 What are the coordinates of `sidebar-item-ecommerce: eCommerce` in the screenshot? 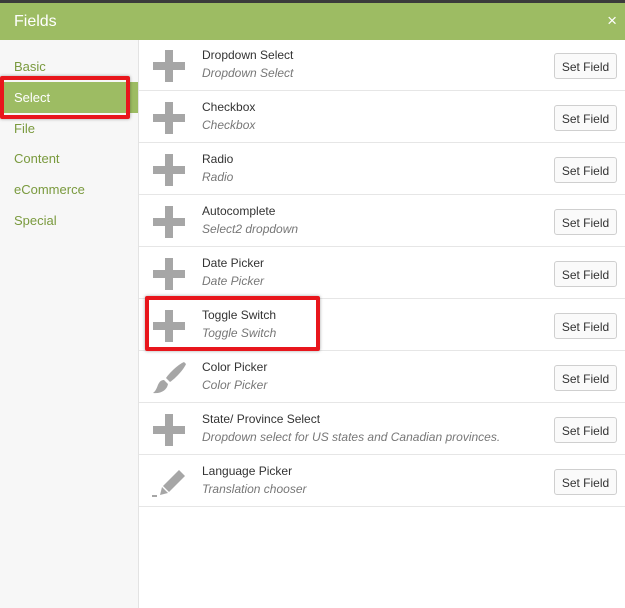 It's located at (69, 189).